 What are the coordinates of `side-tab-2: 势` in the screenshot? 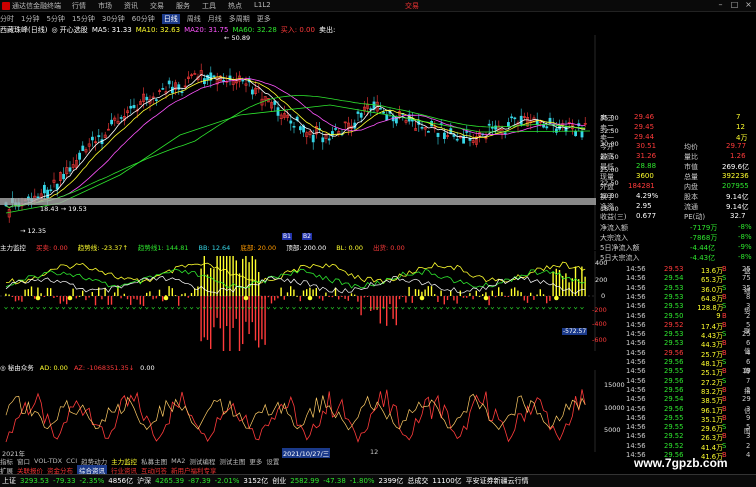 It's located at (747, 310).